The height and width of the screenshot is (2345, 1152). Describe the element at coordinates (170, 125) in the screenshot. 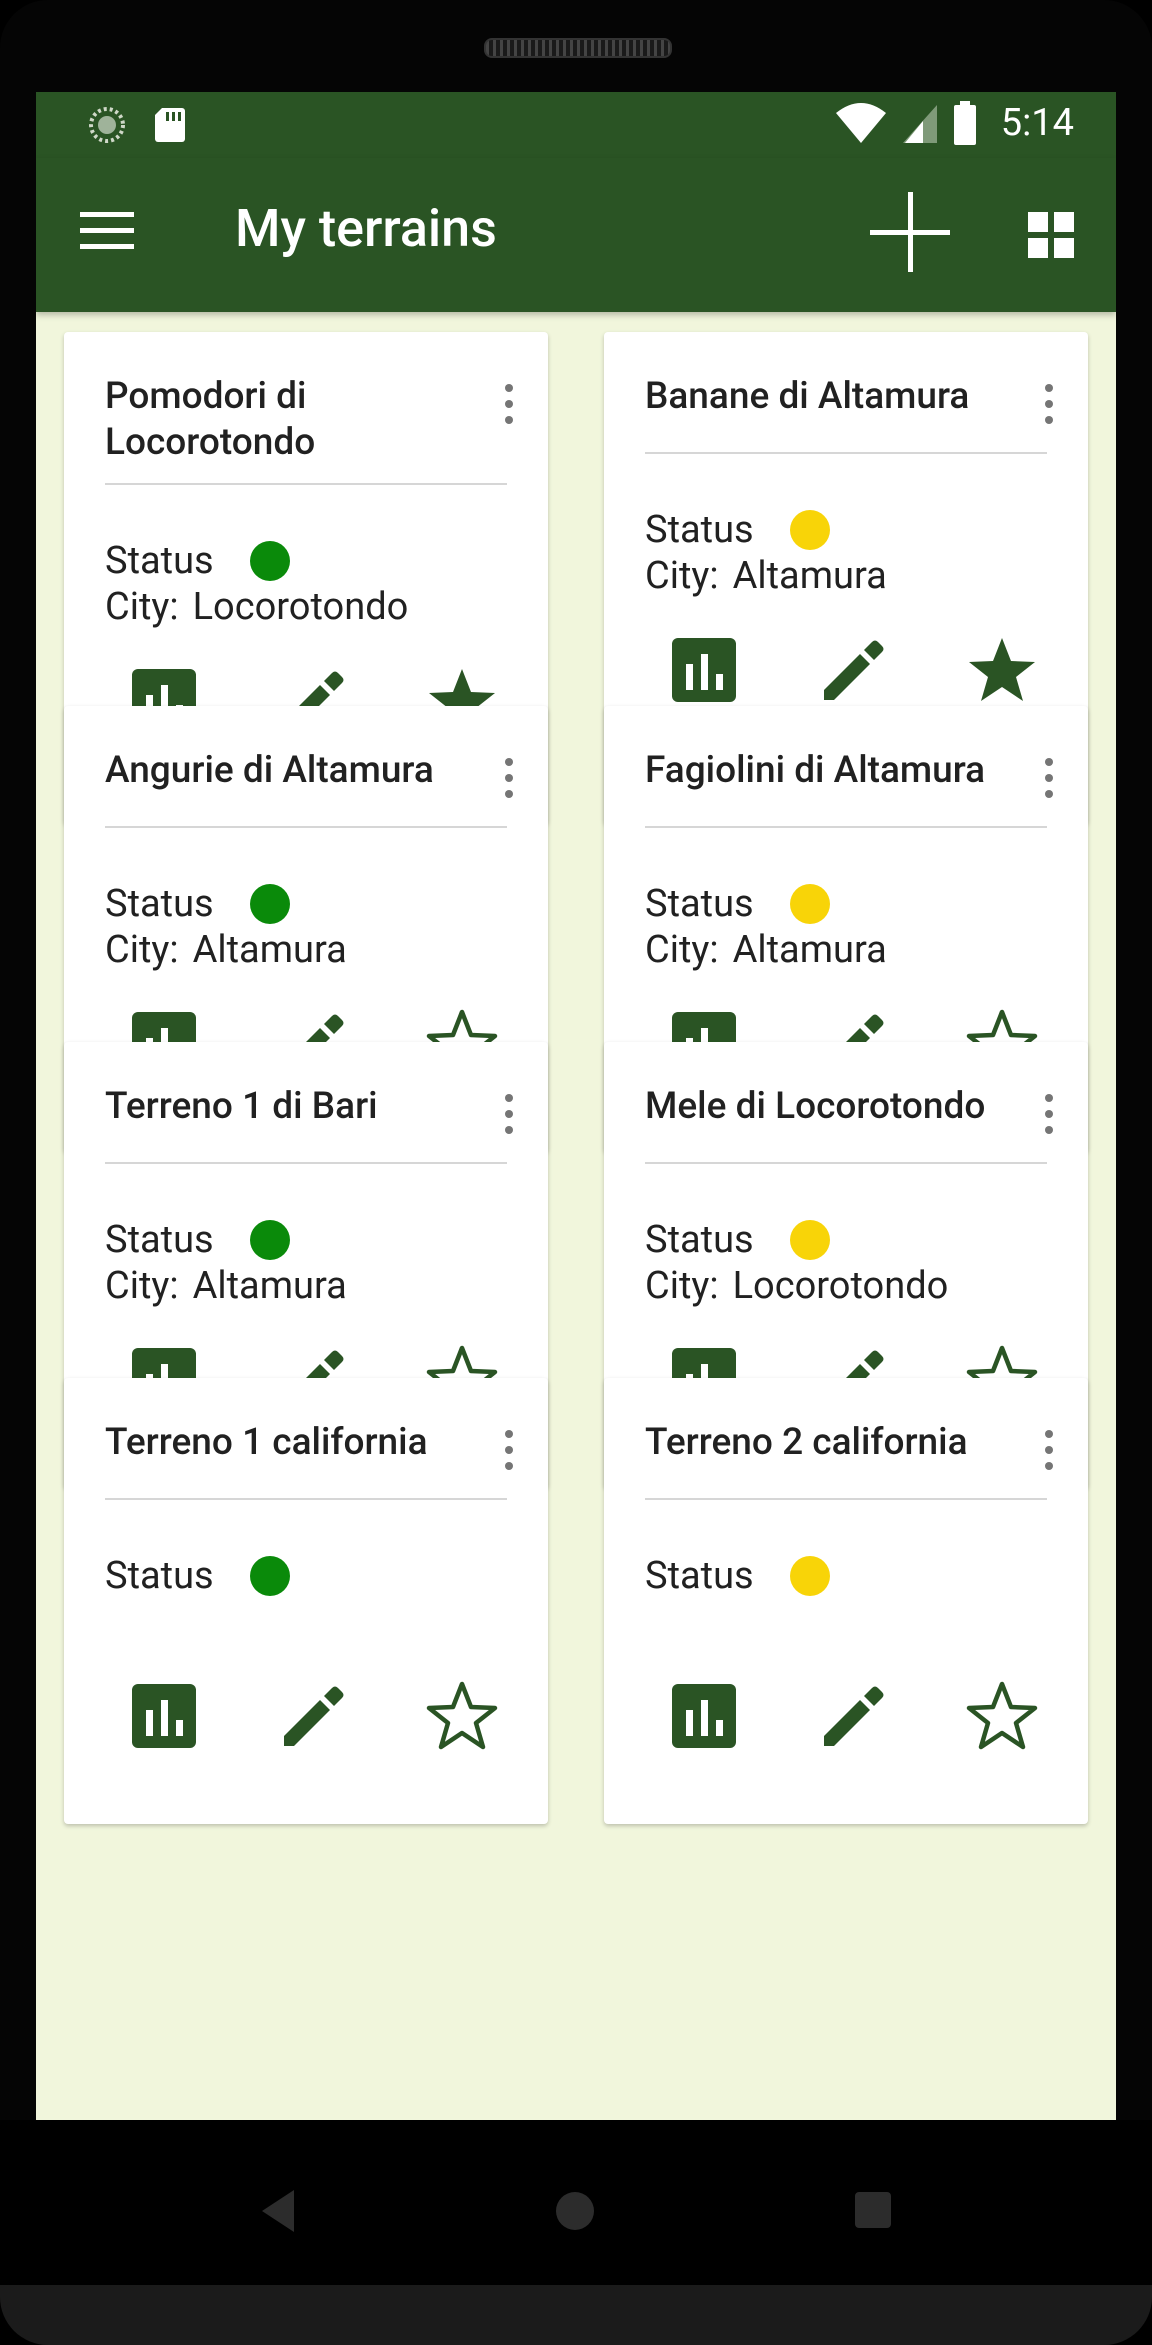

I see `sd-card-icon` at that location.